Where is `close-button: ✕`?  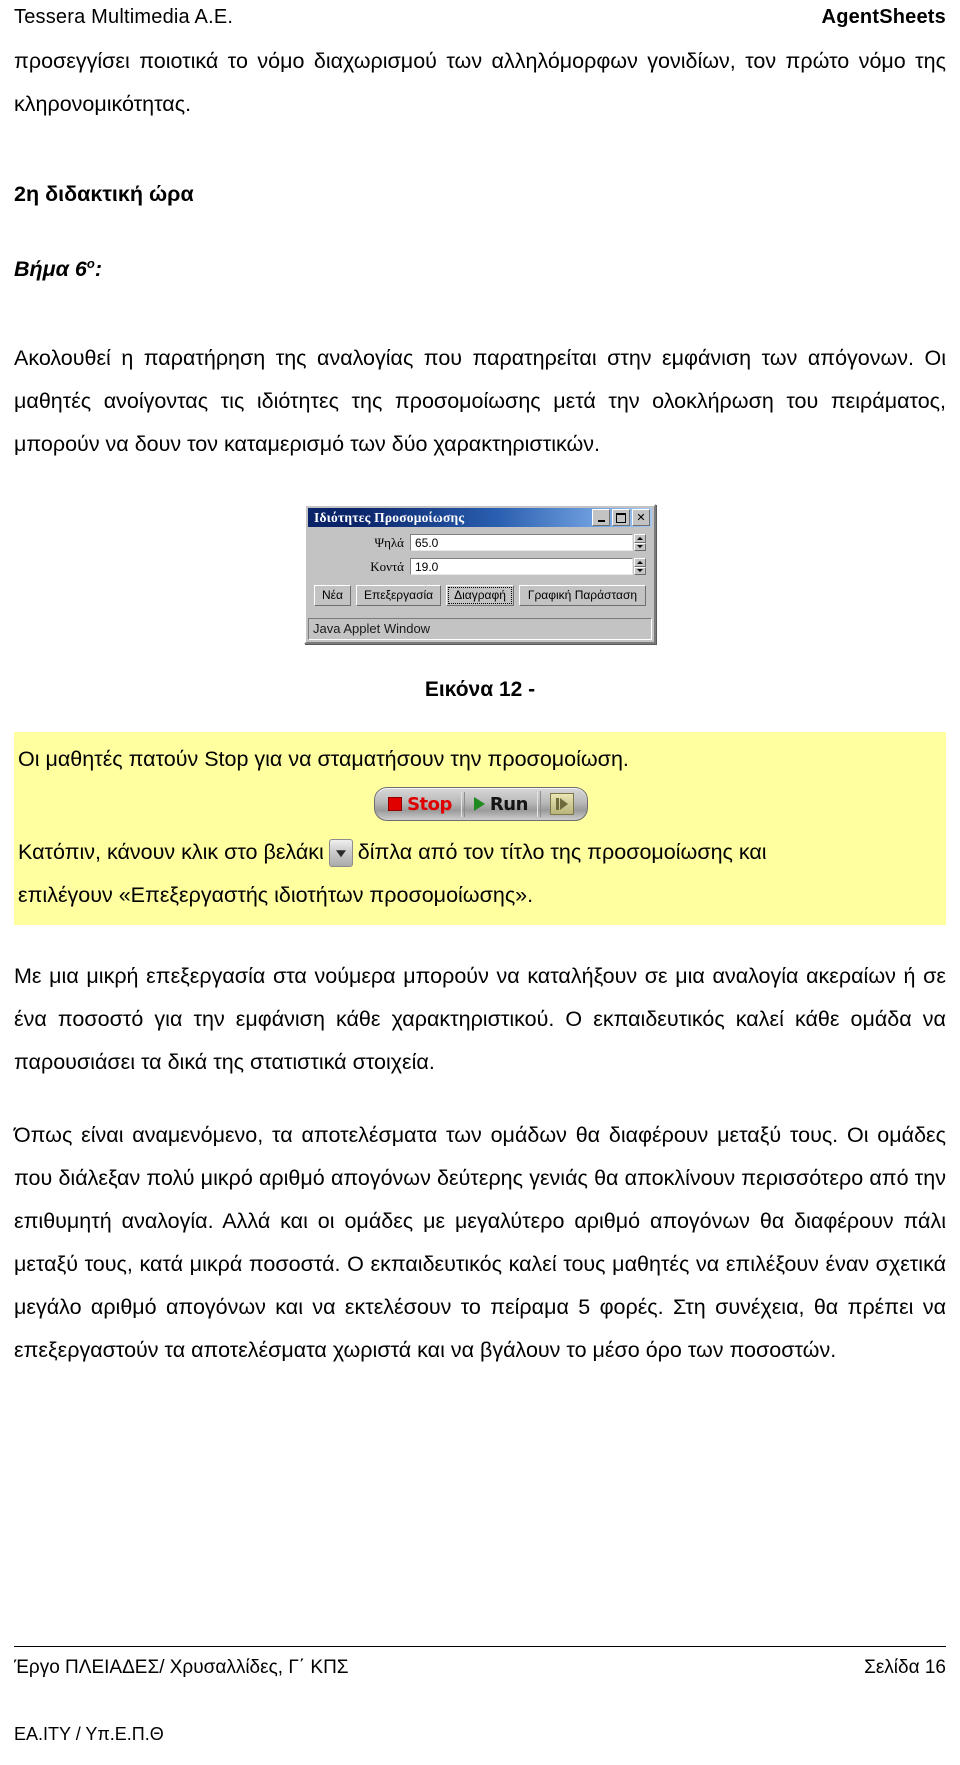 close-button: ✕ is located at coordinates (641, 518).